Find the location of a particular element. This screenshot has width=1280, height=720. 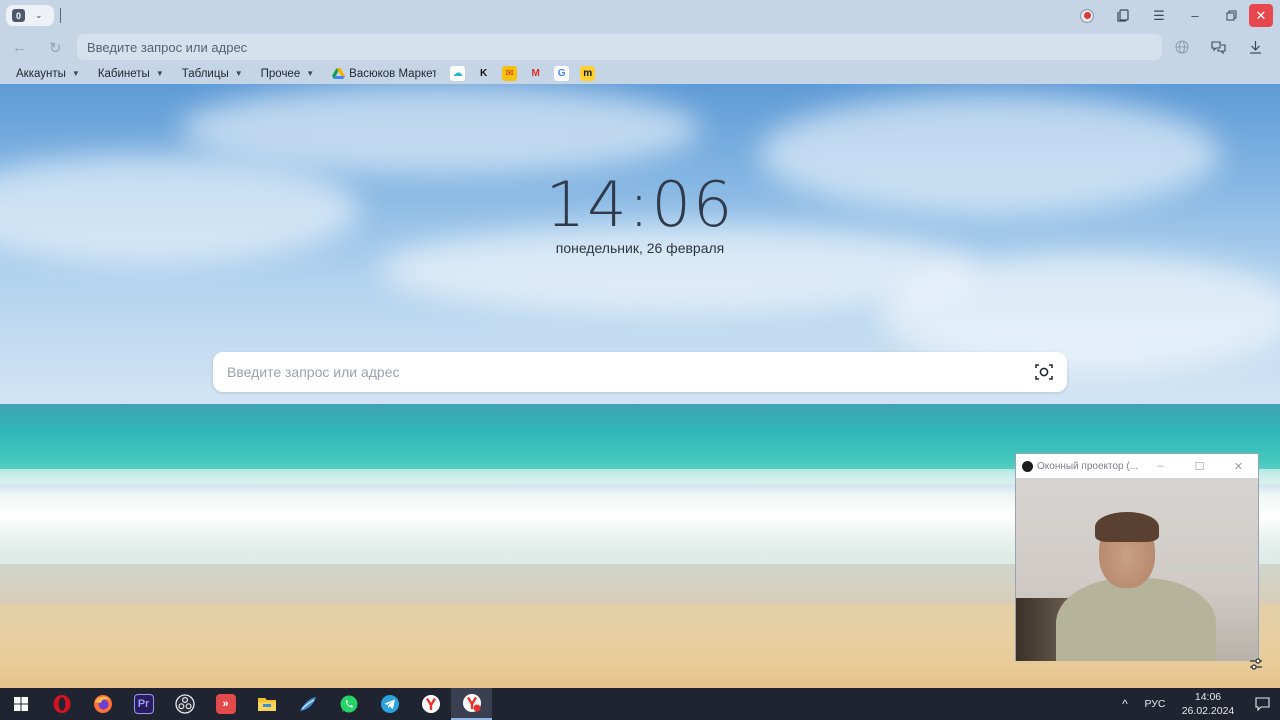

telegram-taskbar-button is located at coordinates (389, 704).